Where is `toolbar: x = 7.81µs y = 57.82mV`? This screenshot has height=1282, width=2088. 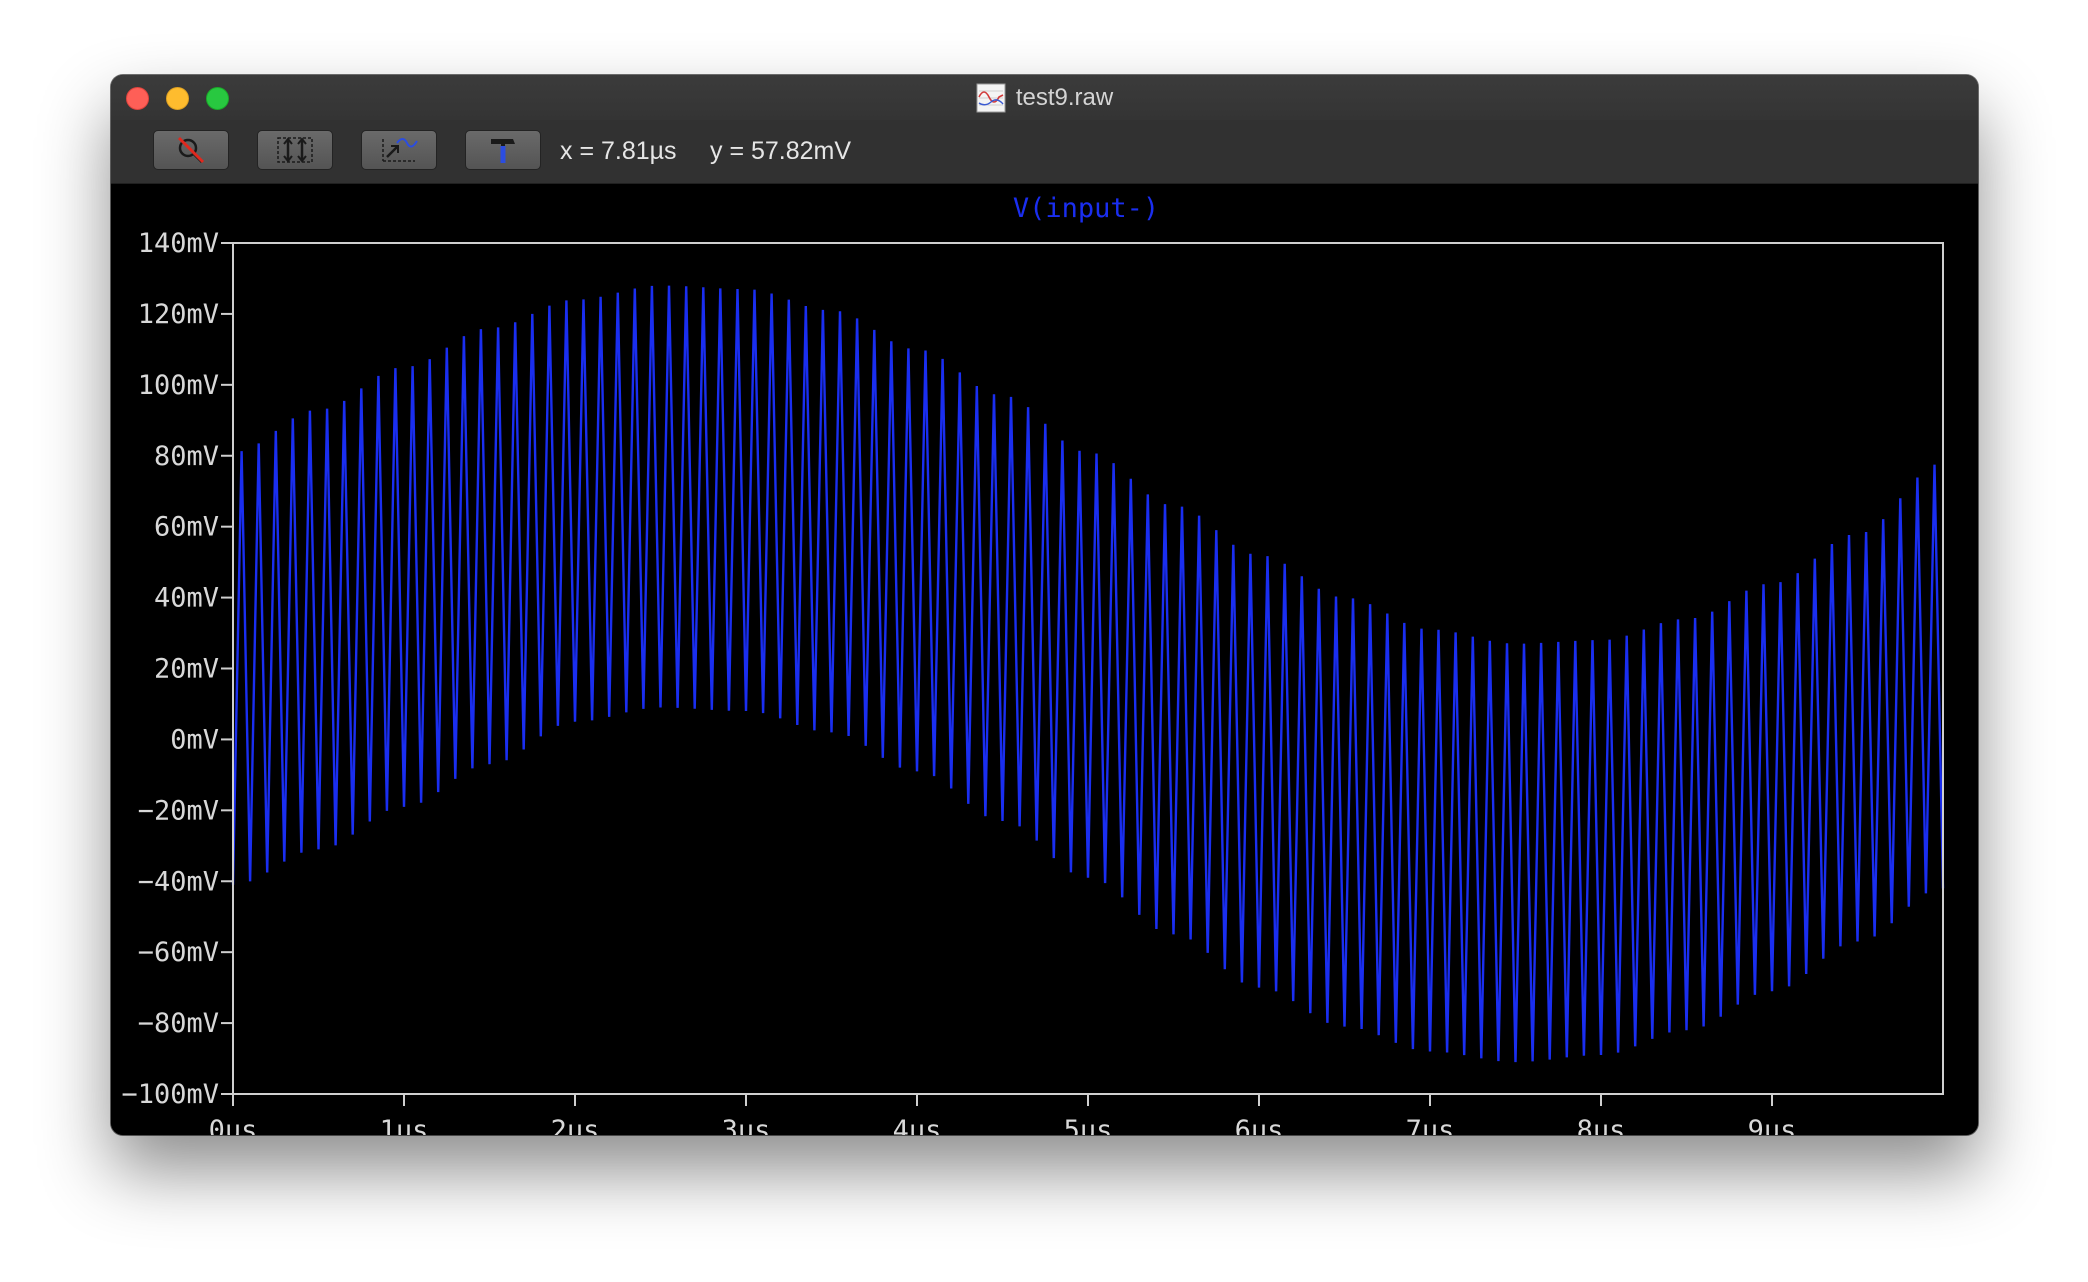 toolbar: x = 7.81µs y = 57.82mV is located at coordinates (1044, 152).